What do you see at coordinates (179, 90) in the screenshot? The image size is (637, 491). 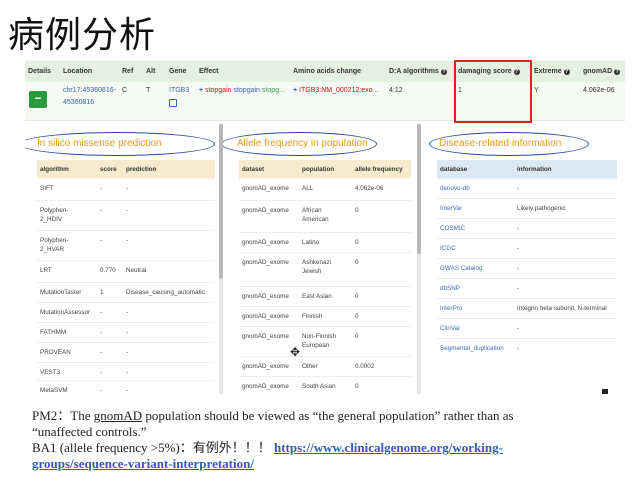 I see `gene-link: ITGB3` at bounding box center [179, 90].